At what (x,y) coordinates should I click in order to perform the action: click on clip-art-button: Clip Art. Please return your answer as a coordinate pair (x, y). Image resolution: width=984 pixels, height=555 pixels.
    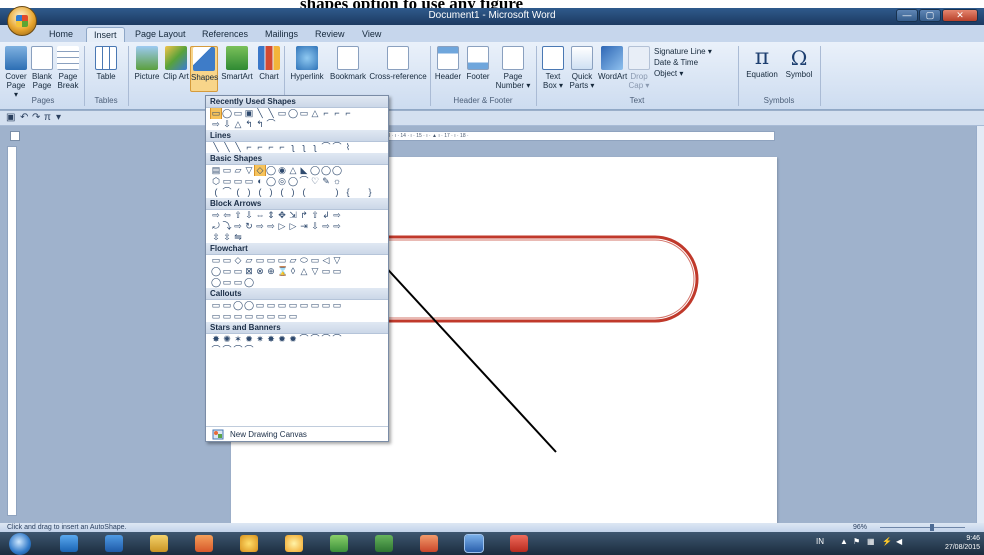
    Looking at the image, I should click on (176, 63).